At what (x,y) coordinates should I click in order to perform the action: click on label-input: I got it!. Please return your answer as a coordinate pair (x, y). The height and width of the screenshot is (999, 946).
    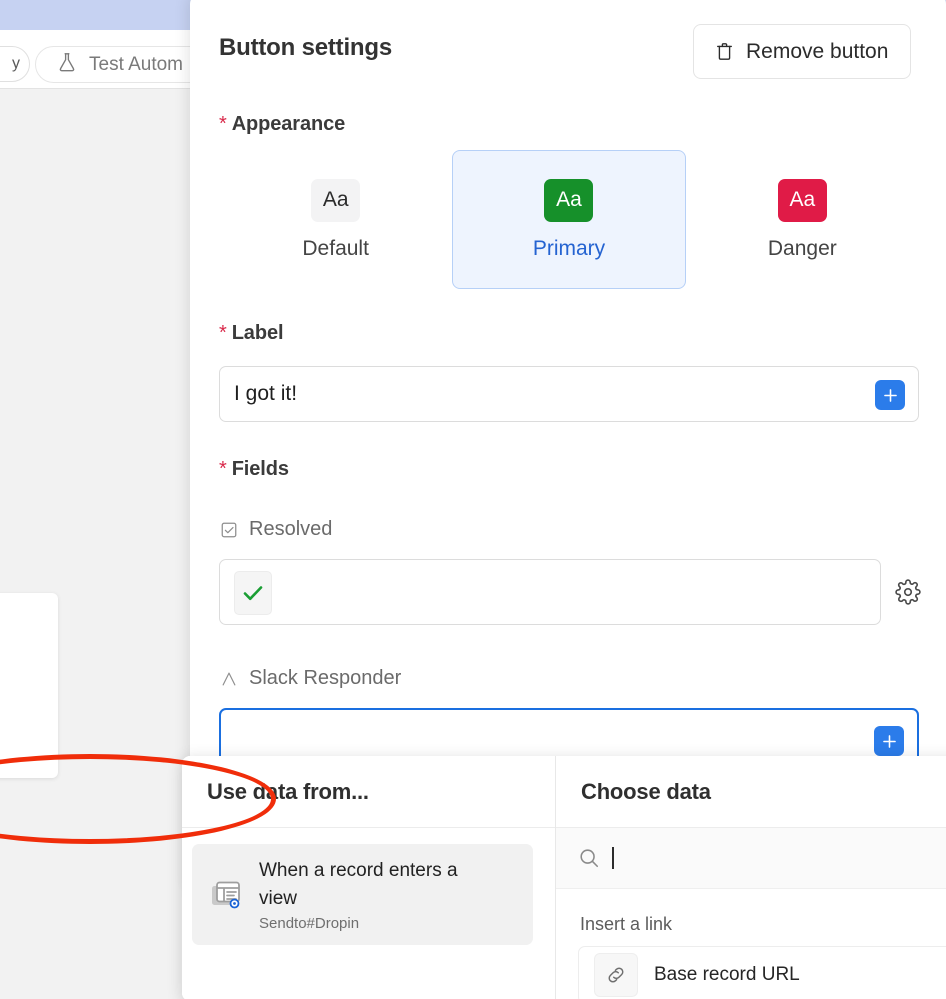
    Looking at the image, I should click on (569, 394).